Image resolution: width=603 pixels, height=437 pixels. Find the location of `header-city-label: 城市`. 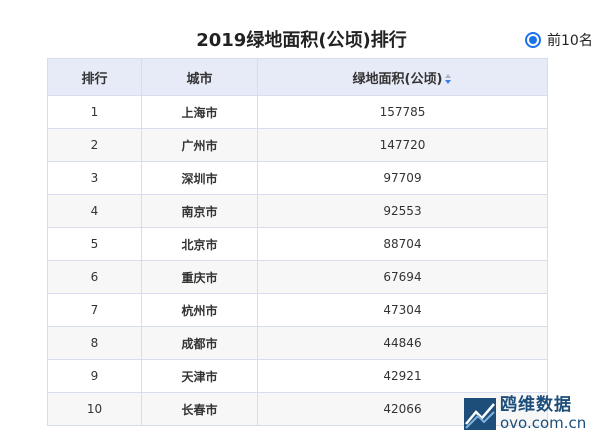

header-city-label: 城市 is located at coordinates (199, 79).